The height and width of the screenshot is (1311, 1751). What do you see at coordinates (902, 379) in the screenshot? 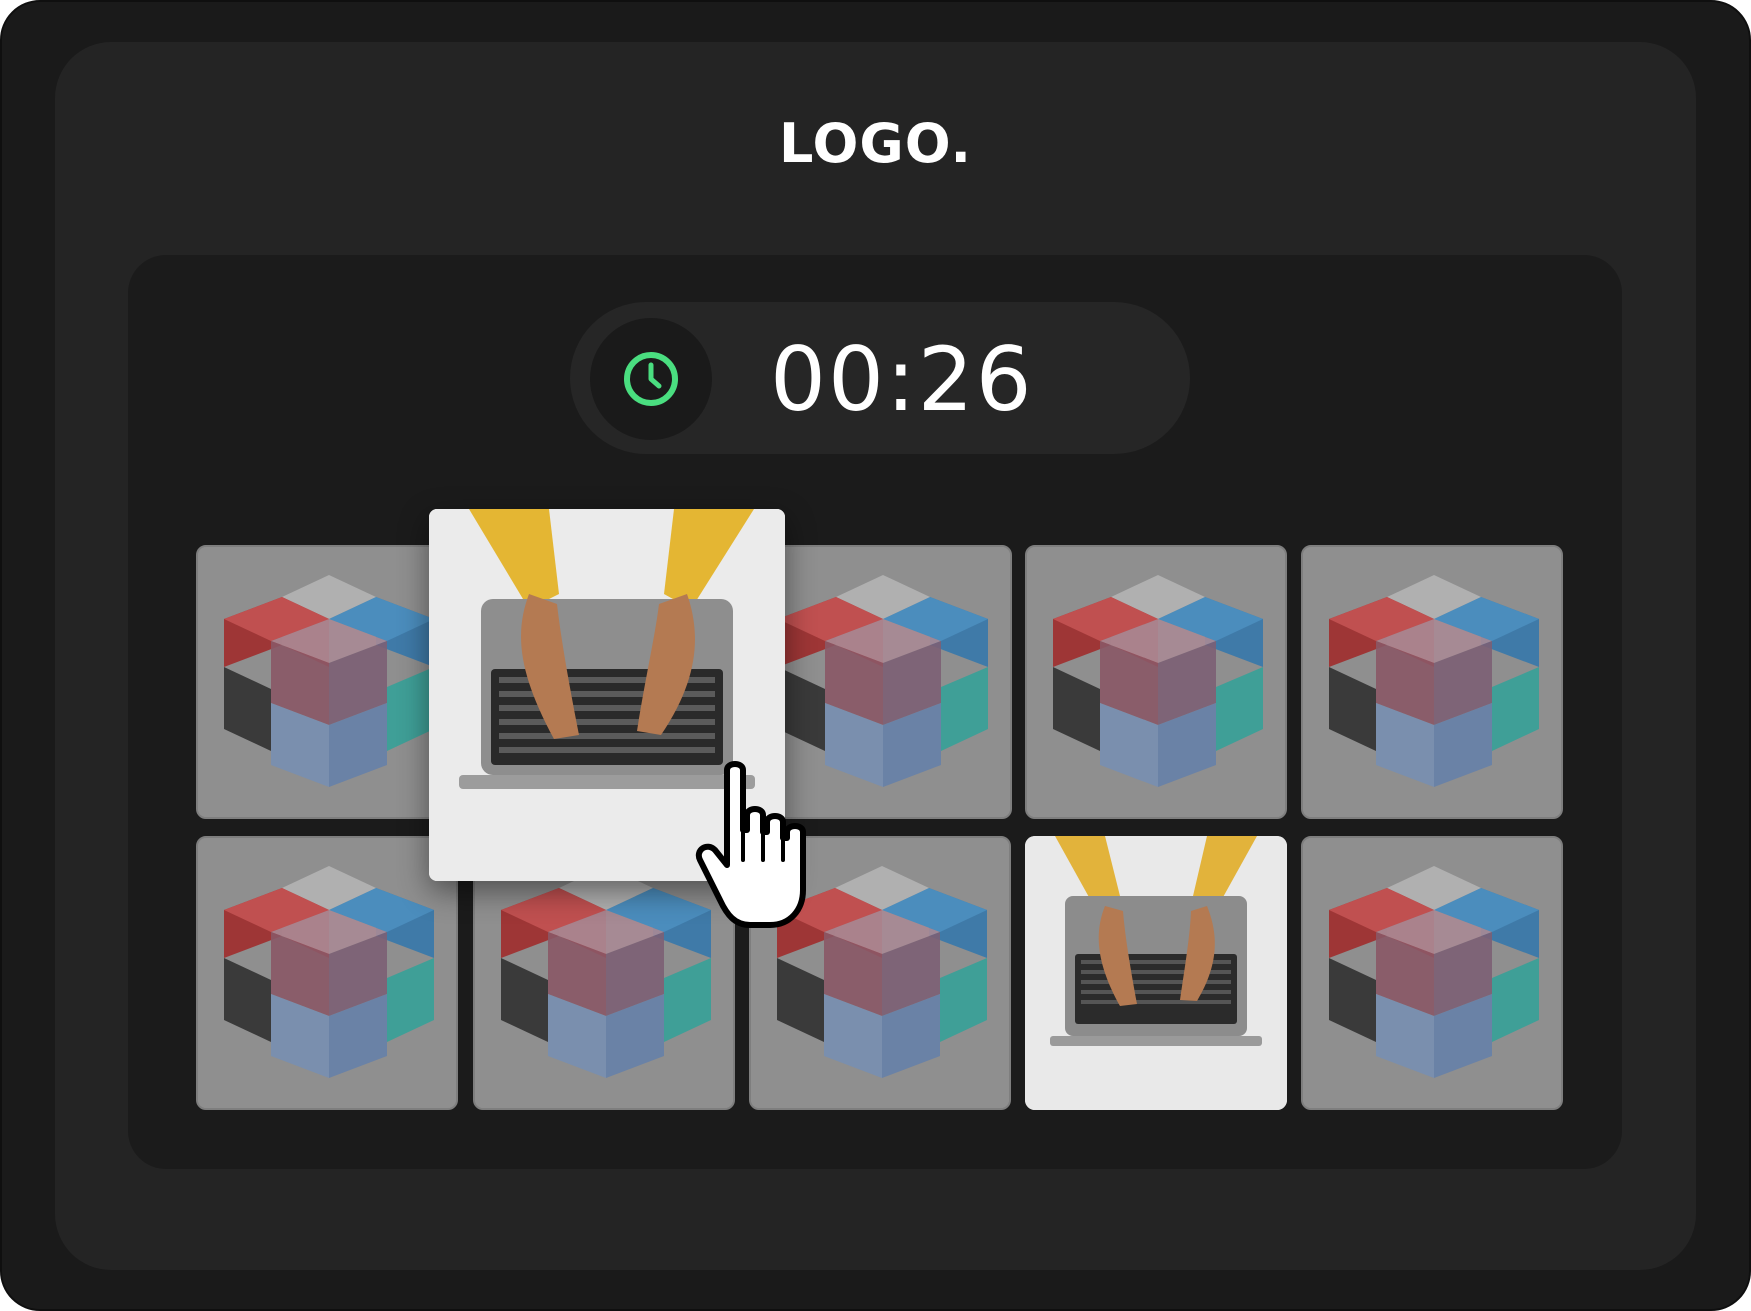
I see `timer-value: 00:26` at bounding box center [902, 379].